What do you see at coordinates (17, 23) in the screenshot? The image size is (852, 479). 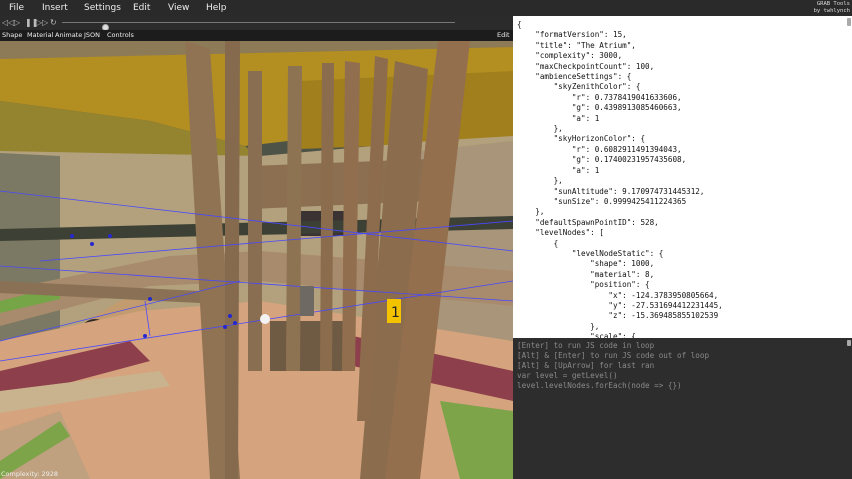 I see `play-icon: ▷` at bounding box center [17, 23].